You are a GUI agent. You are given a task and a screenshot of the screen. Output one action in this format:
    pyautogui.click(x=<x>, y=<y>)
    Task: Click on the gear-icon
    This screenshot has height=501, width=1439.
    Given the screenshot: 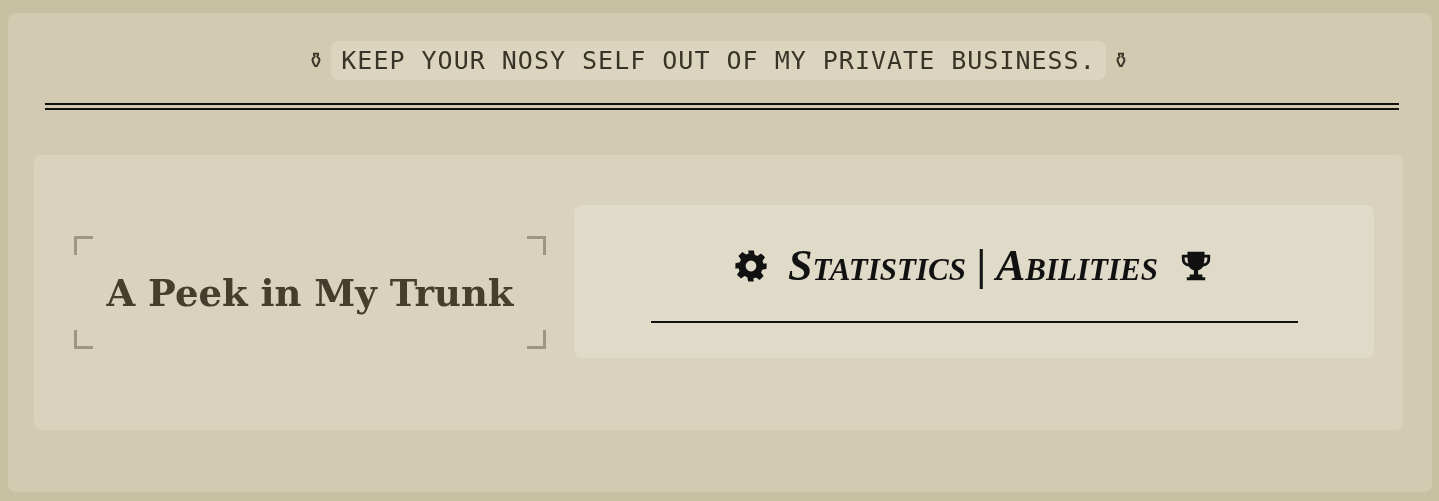 What is the action you would take?
    pyautogui.click(x=751, y=265)
    